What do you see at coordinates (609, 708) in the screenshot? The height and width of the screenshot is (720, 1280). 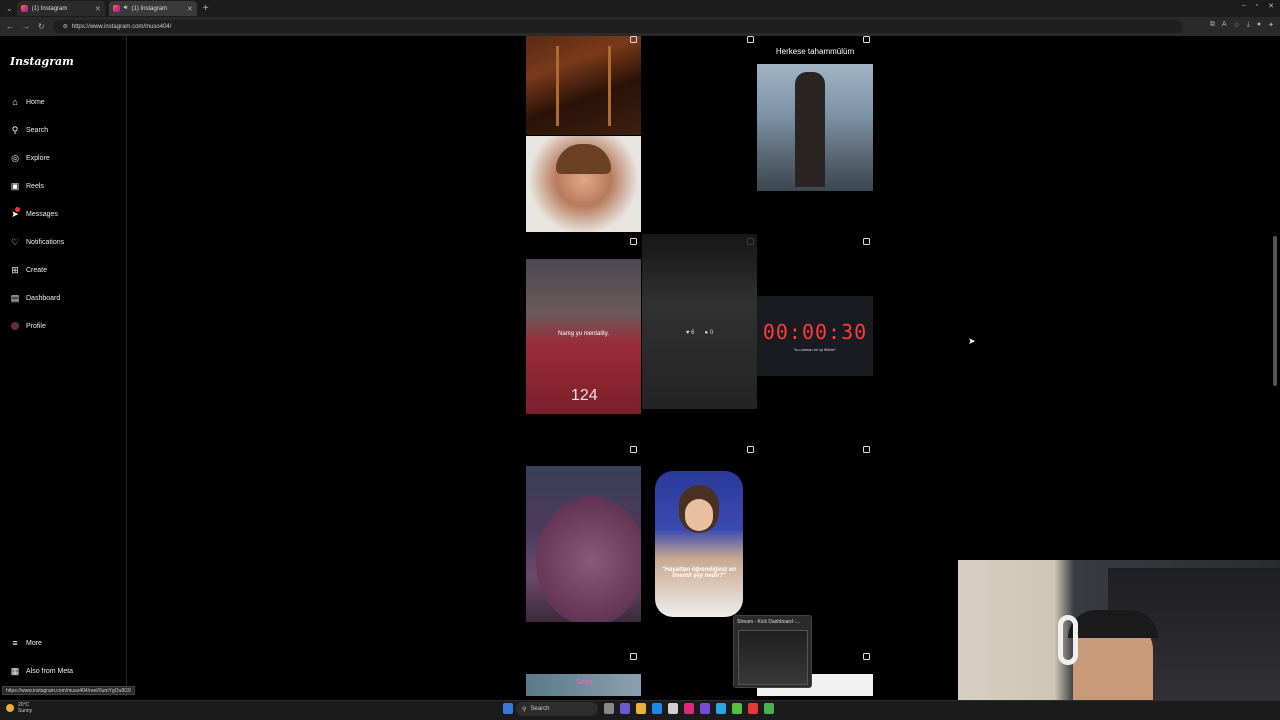 I see `task-view-icon` at bounding box center [609, 708].